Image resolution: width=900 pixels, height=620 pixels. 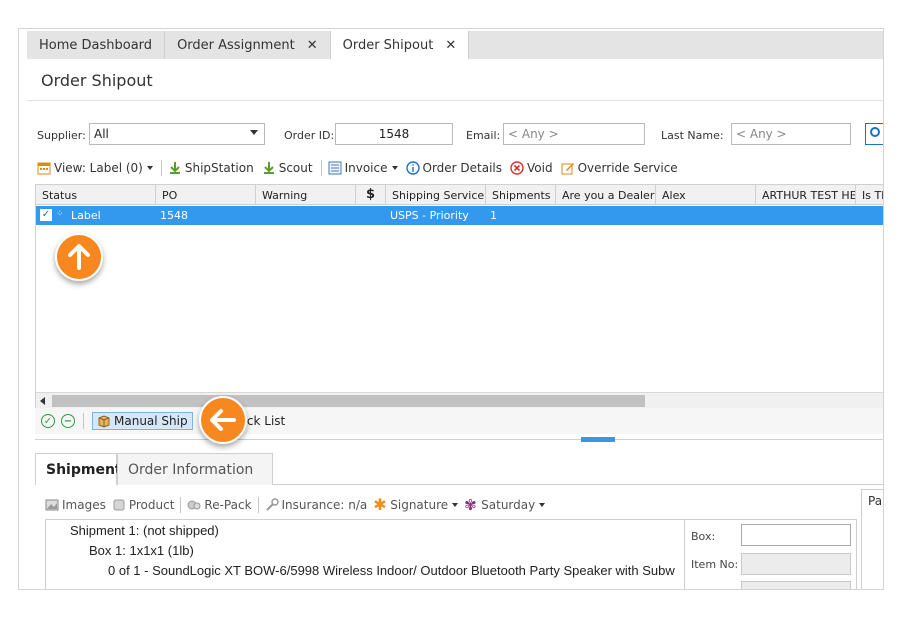 I want to click on void-button: Void, so click(x=531, y=168).